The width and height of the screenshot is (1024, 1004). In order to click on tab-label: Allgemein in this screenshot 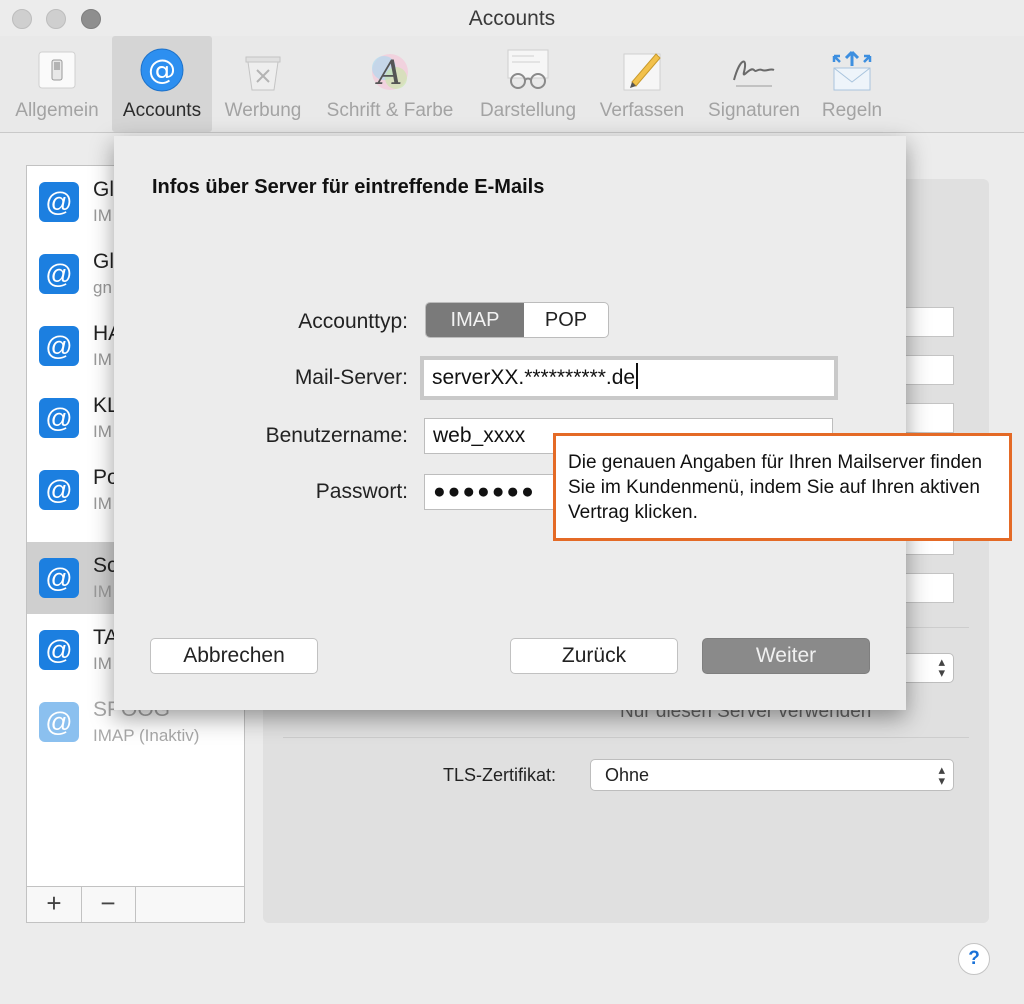, I will do `click(57, 110)`.